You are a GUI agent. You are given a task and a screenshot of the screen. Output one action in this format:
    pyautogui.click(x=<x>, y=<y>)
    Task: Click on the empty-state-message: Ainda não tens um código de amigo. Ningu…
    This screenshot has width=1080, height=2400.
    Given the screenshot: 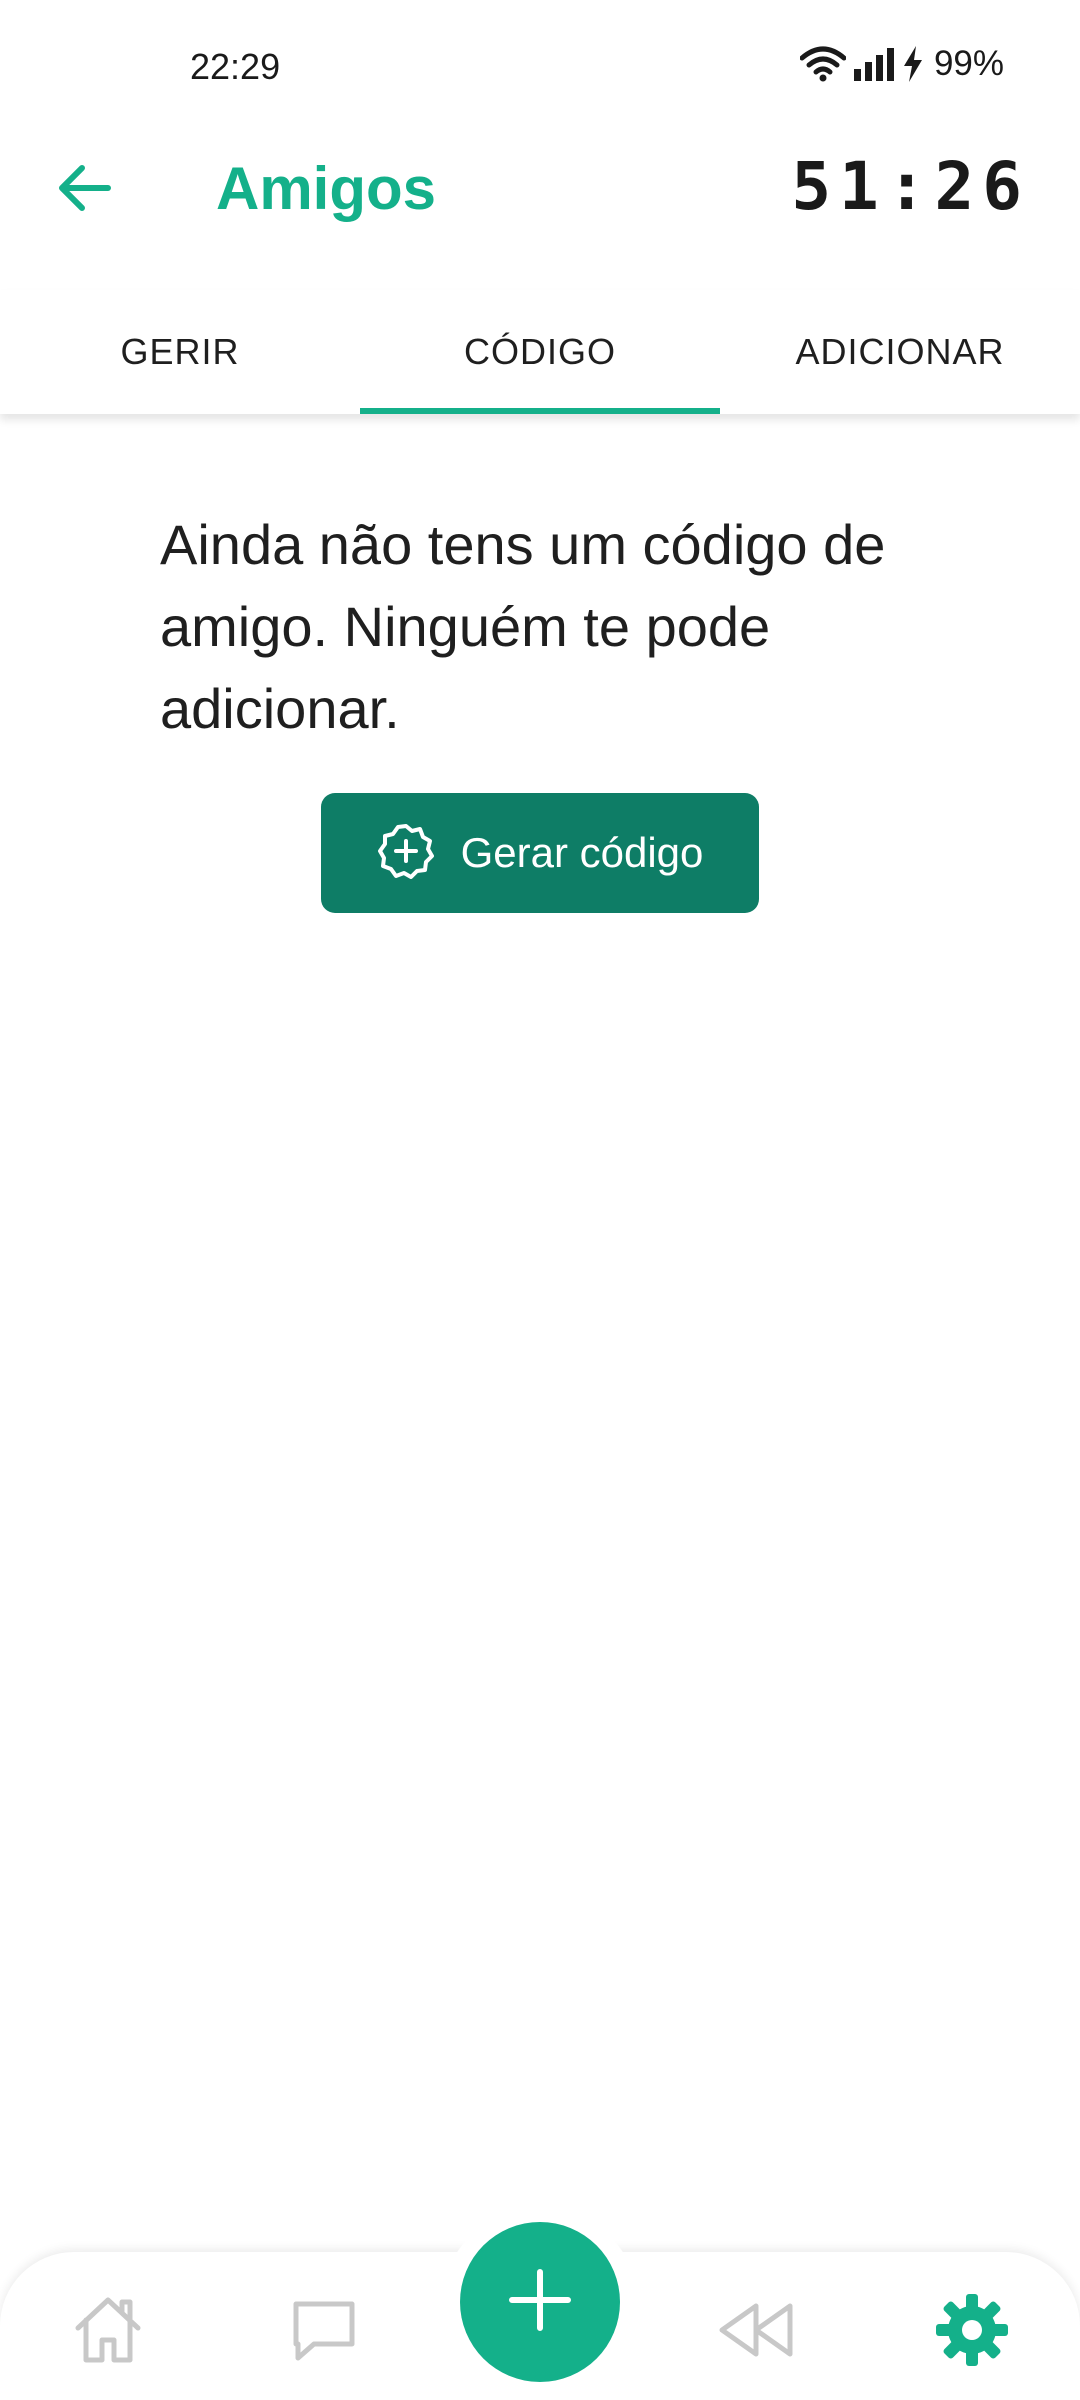 What is the action you would take?
    pyautogui.click(x=523, y=626)
    